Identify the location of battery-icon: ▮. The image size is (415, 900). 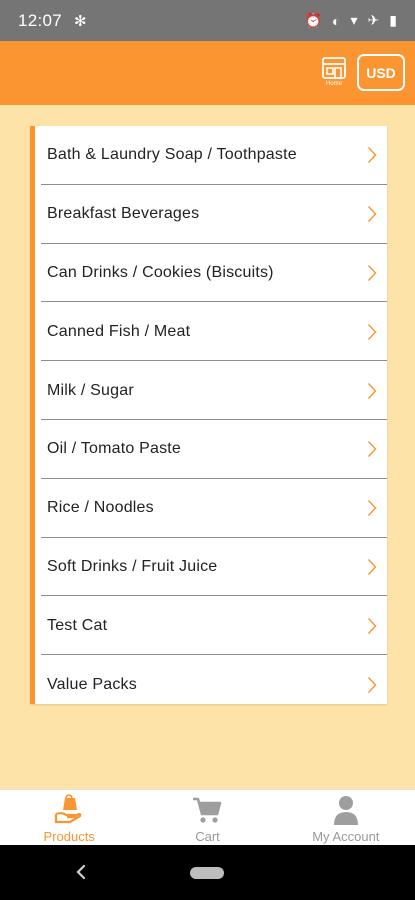
(393, 20).